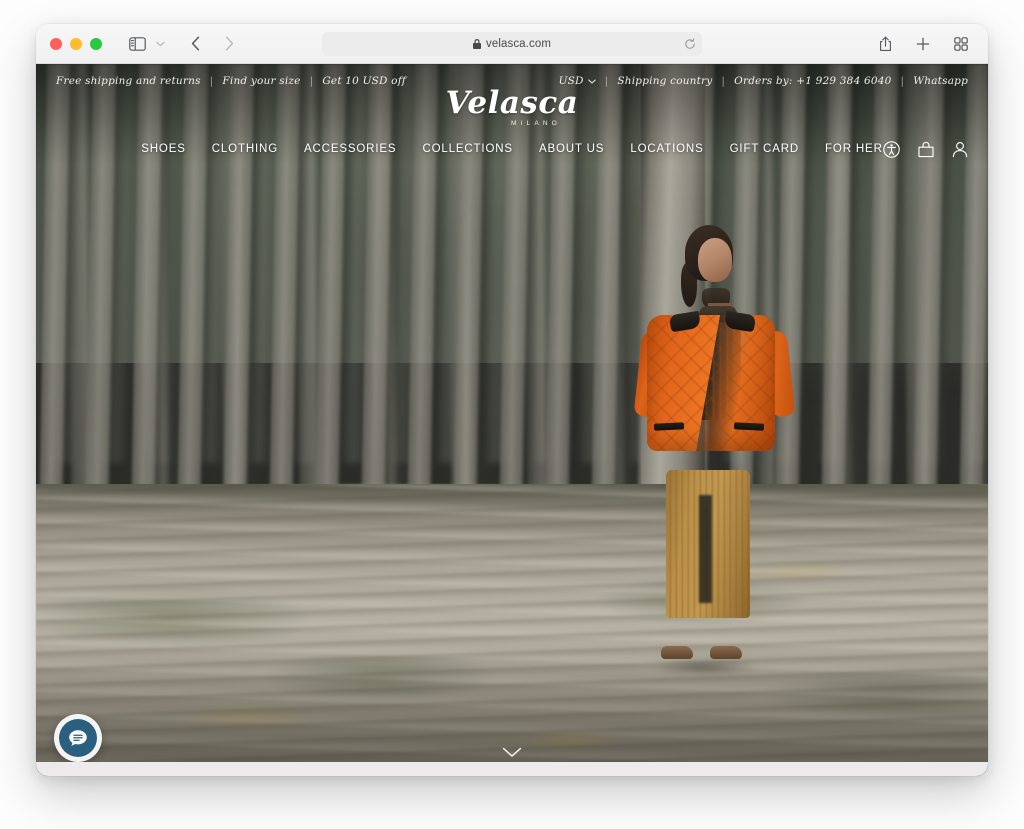 This screenshot has height=829, width=1024. I want to click on forward-arrow-icon, so click(229, 44).